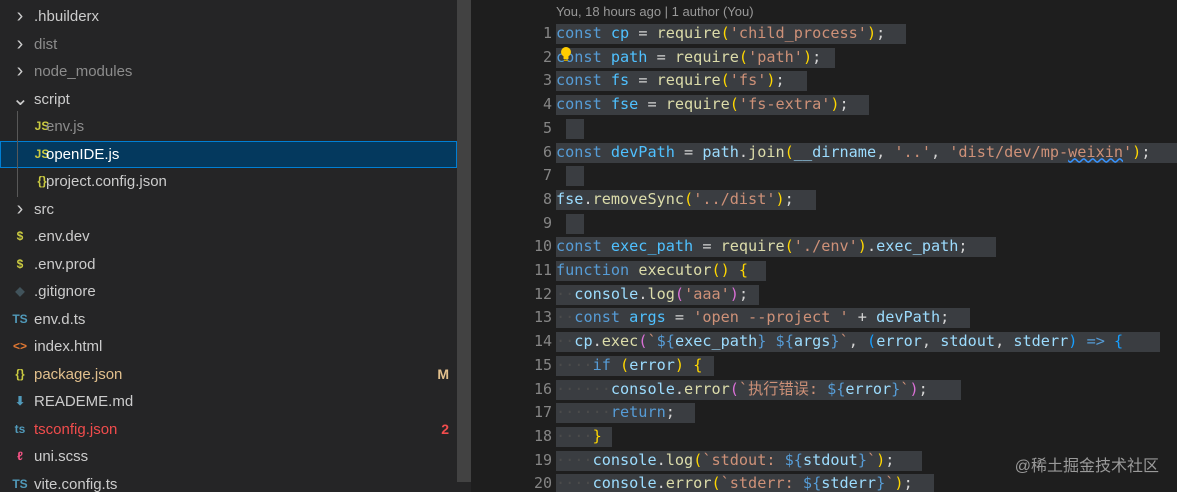 The height and width of the screenshot is (492, 1177). I want to click on code-token: ··, so click(565, 341).